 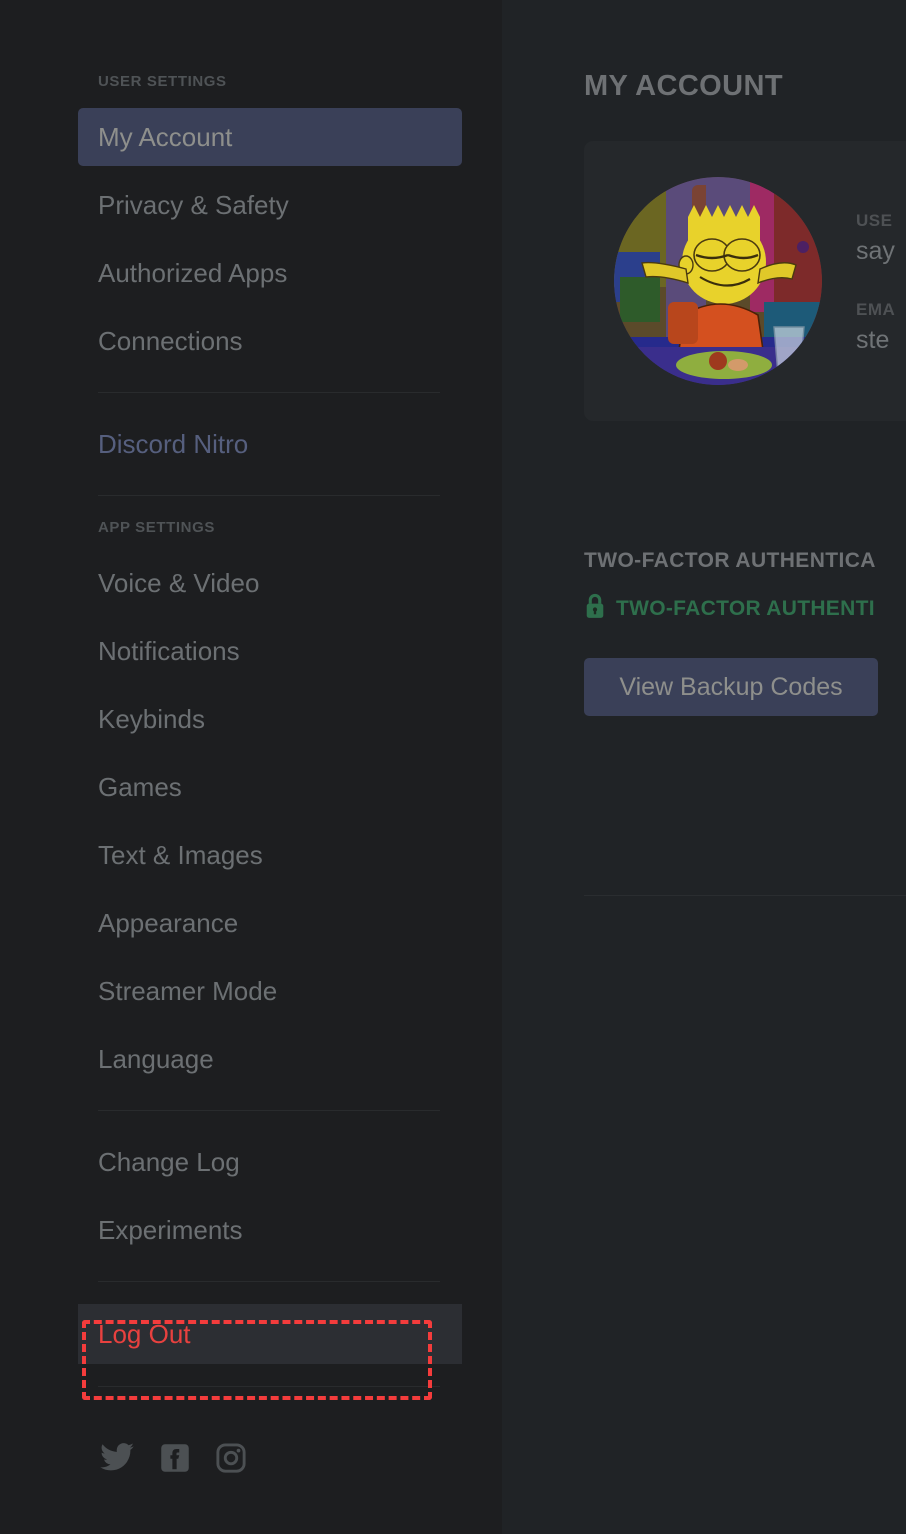 I want to click on two-factor-section-title: TWO-FACTOR AUTHENTICA, so click(x=730, y=560).